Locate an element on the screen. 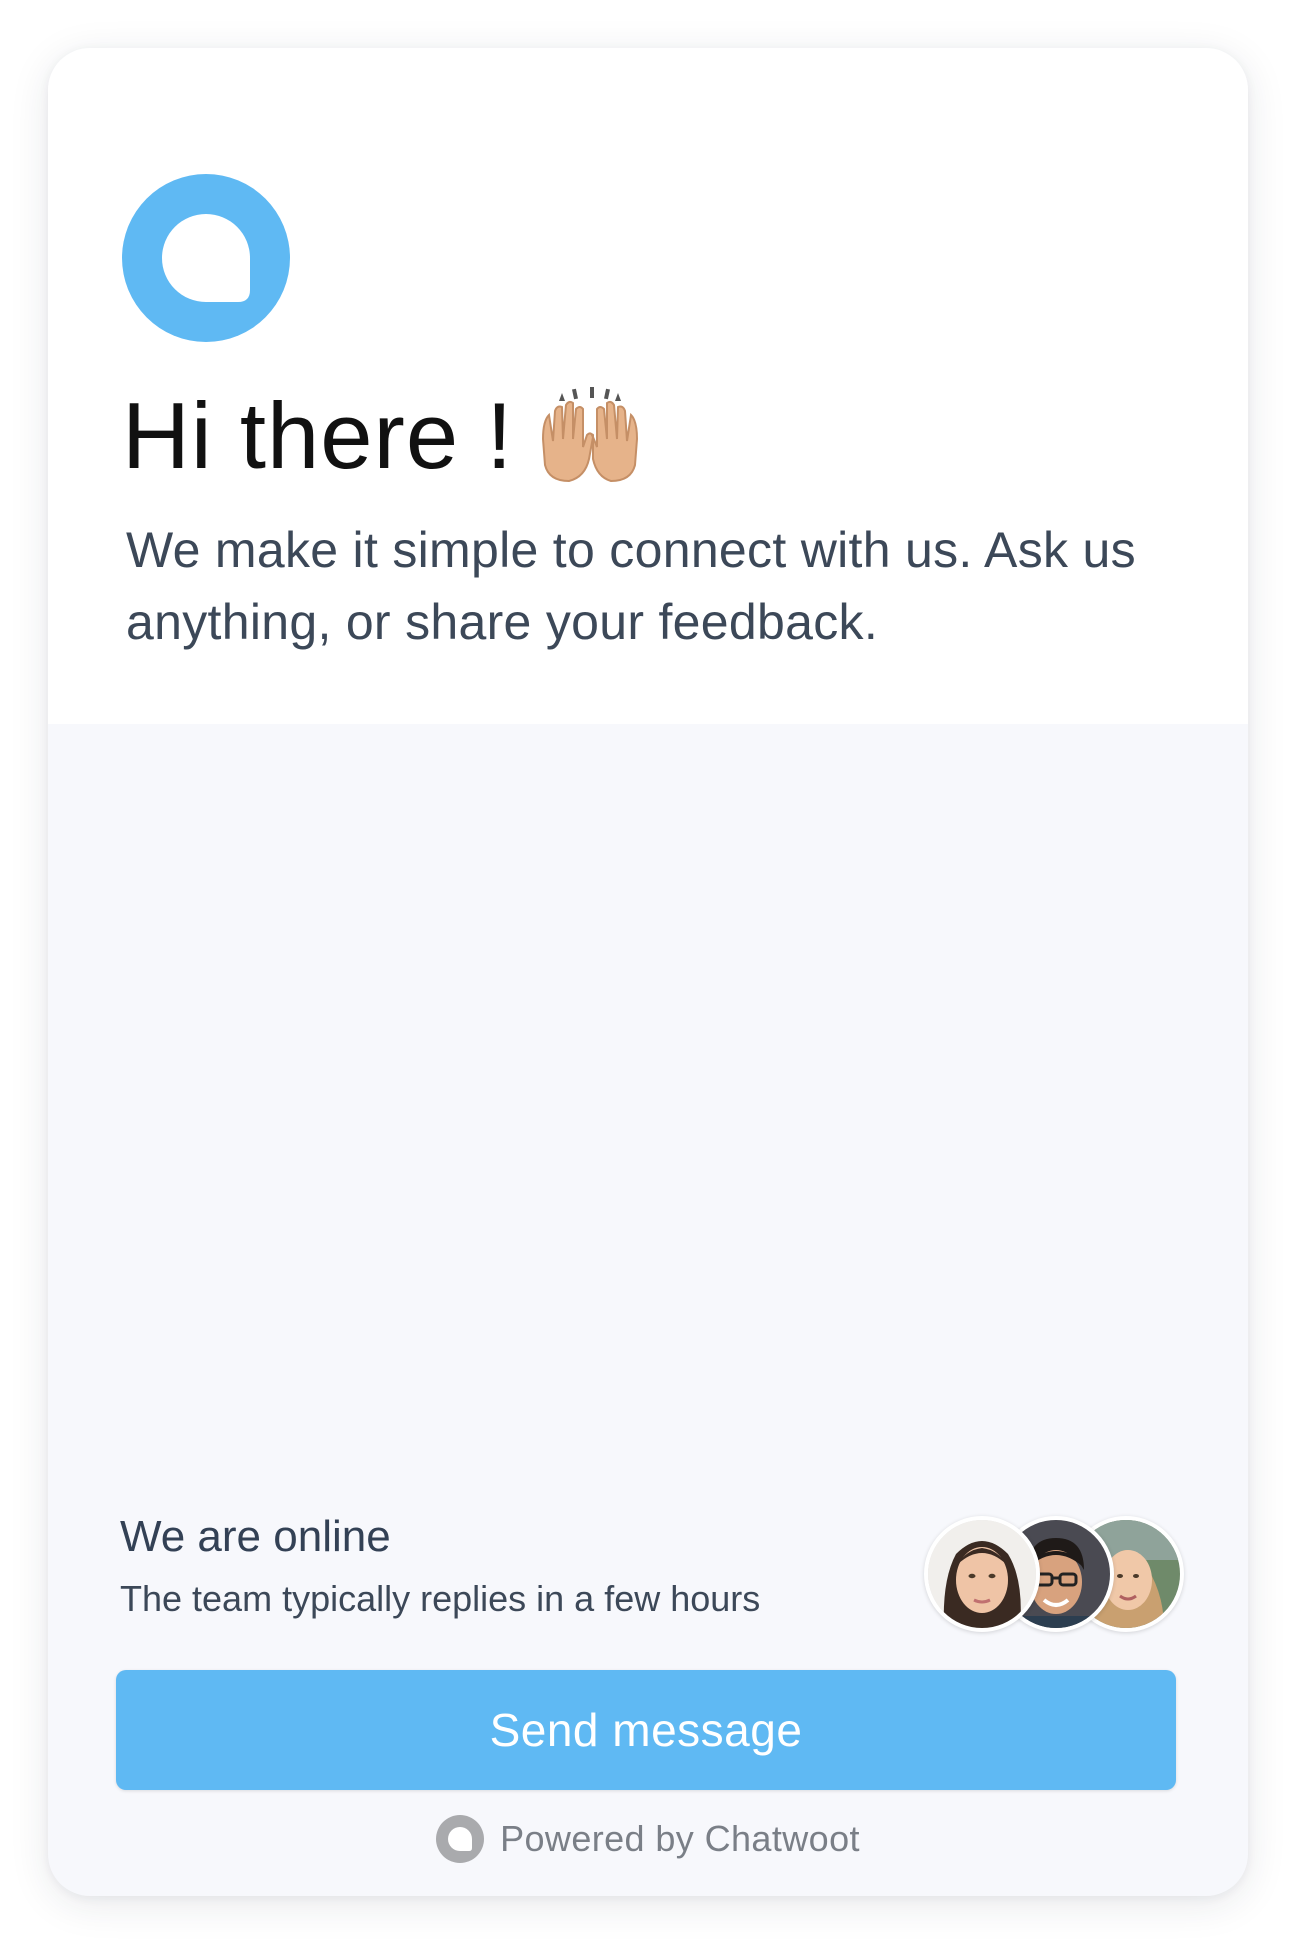 Image resolution: width=1296 pixels, height=1944 pixels. availability-title: We are online is located at coordinates (255, 1536).